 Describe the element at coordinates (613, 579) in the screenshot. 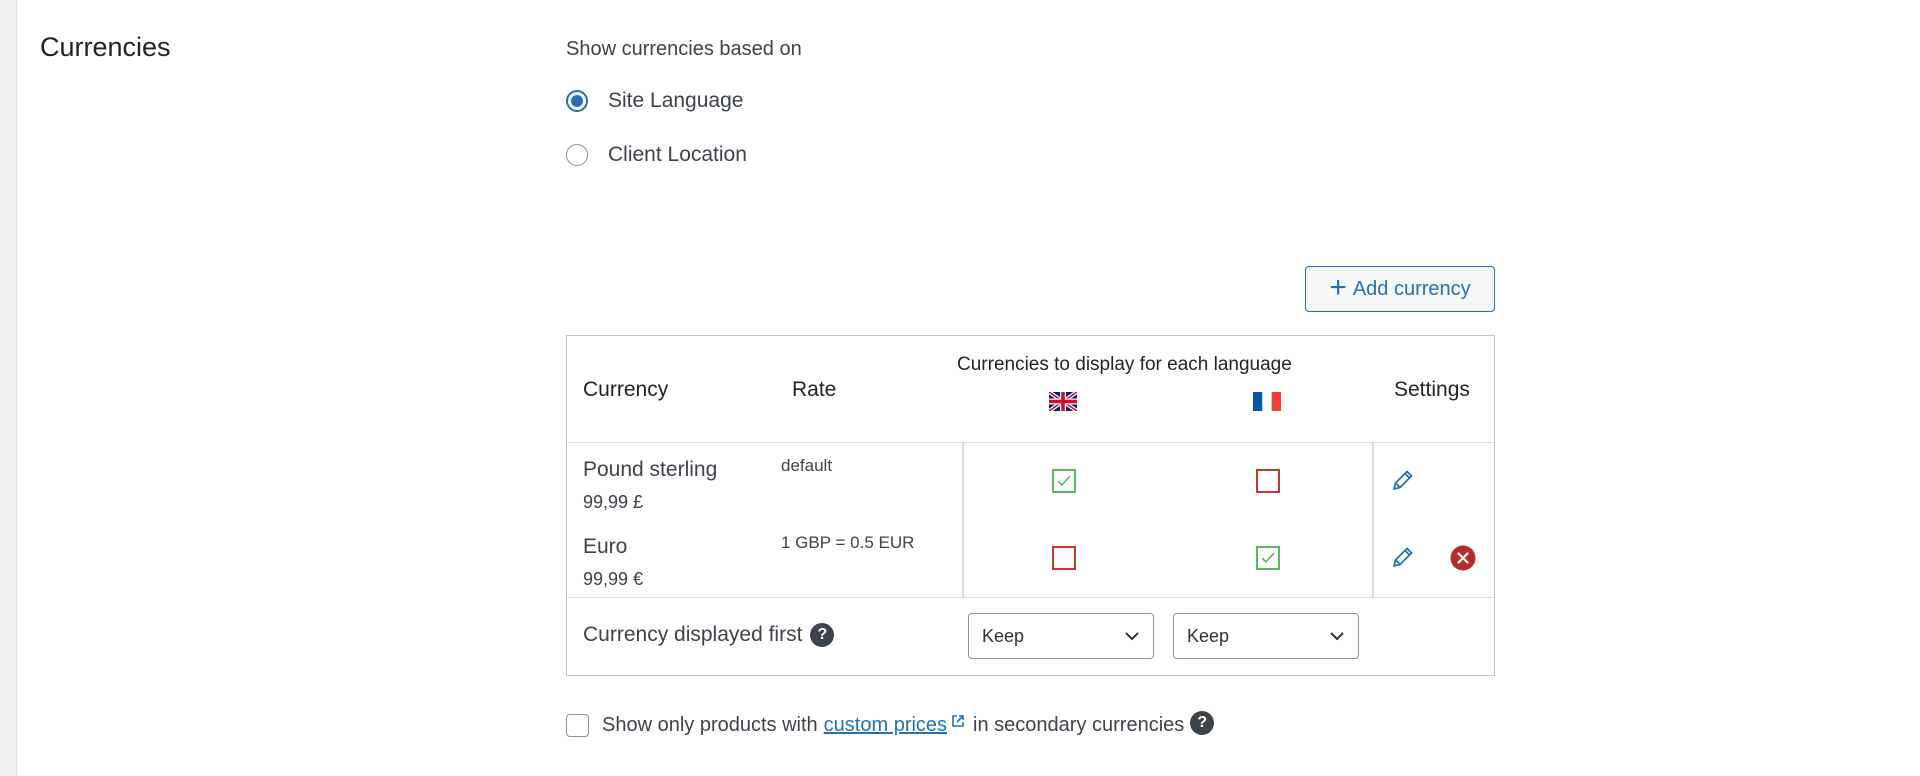

I see `currency-price: 99,99 €` at that location.